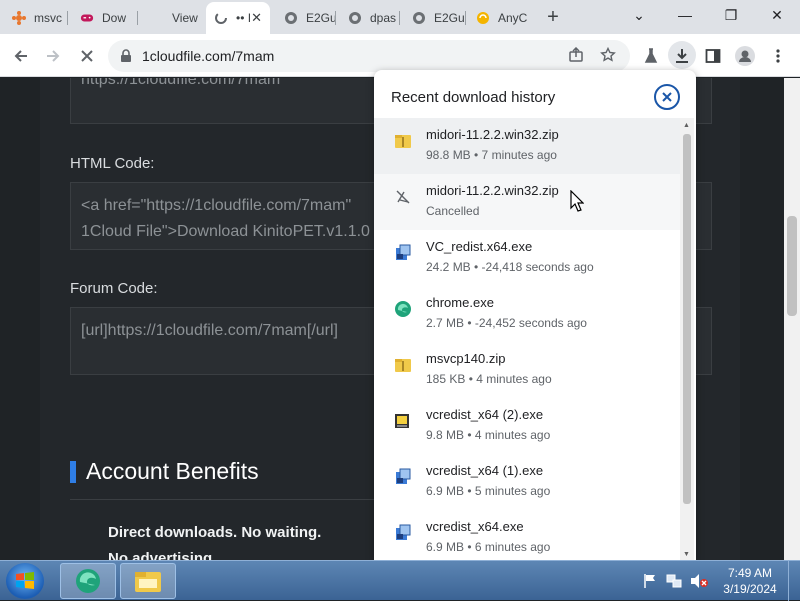 Image resolution: width=800 pixels, height=601 pixels. What do you see at coordinates (731, 15) in the screenshot?
I see `restore-icon: ❐` at bounding box center [731, 15].